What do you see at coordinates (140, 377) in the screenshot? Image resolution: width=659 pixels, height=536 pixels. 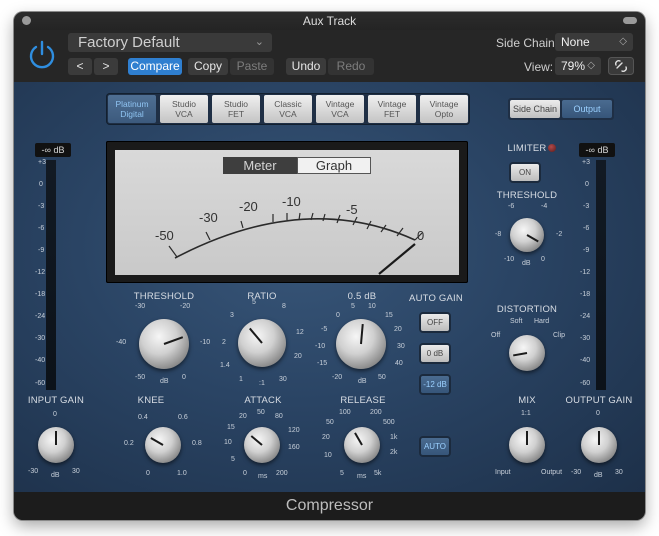 I see `threshold-tick: -50` at bounding box center [140, 377].